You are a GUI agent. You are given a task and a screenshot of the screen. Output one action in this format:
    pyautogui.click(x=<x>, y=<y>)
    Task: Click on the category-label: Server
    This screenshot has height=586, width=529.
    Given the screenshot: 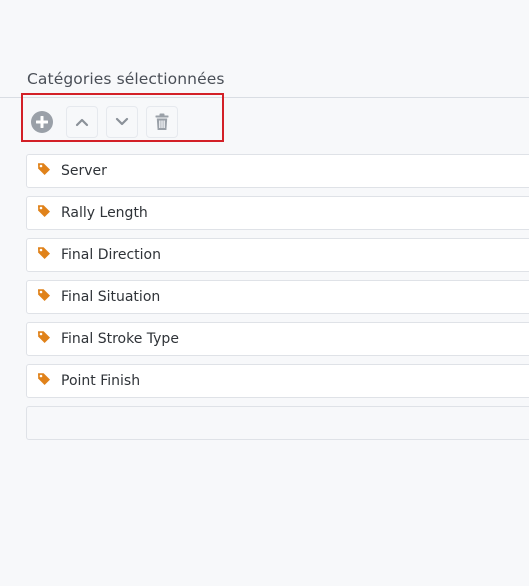 What is the action you would take?
    pyautogui.click(x=84, y=171)
    